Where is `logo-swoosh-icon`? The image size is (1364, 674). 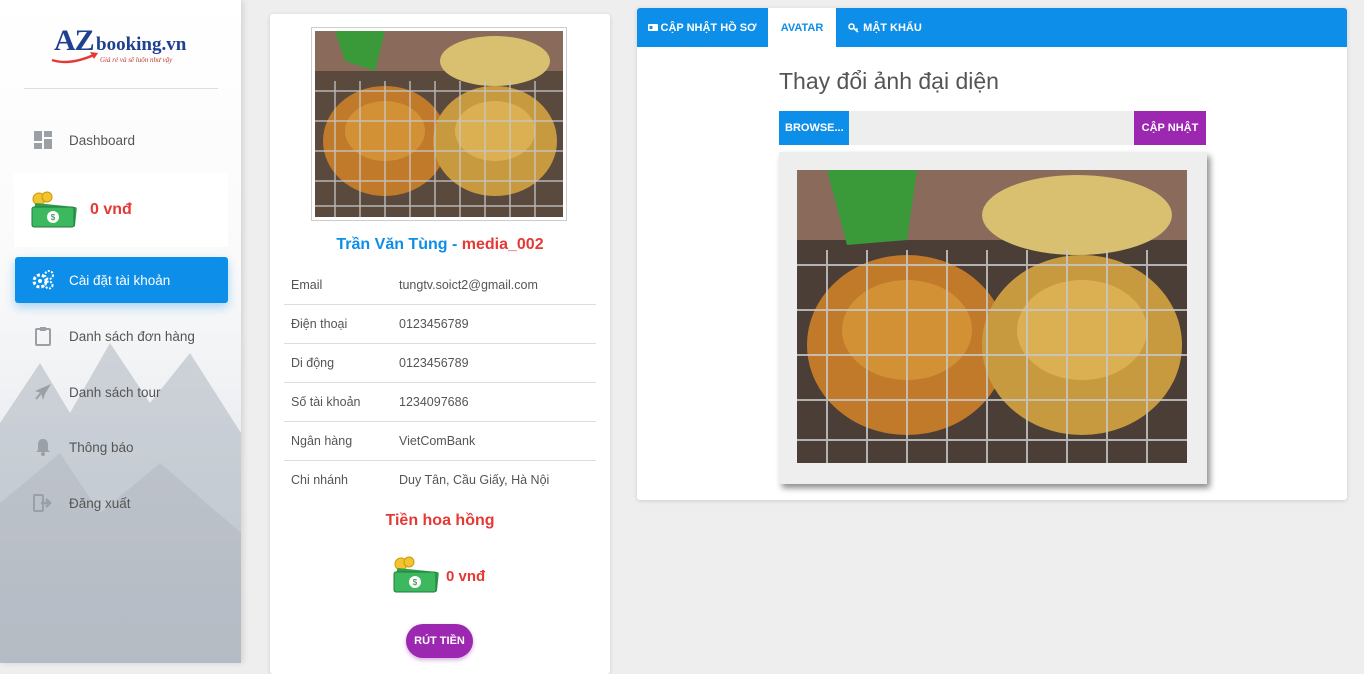 logo-swoosh-icon is located at coordinates (74, 58).